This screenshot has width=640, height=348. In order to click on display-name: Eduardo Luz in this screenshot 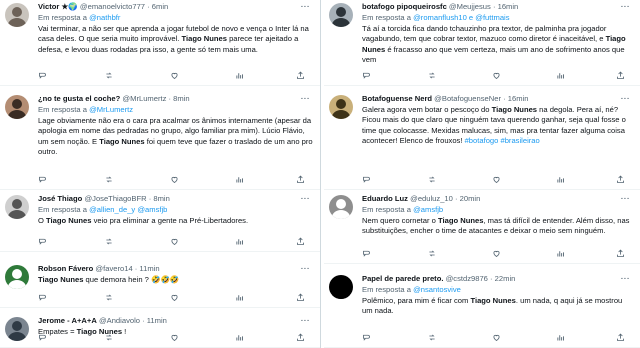, I will do `click(385, 198)`.